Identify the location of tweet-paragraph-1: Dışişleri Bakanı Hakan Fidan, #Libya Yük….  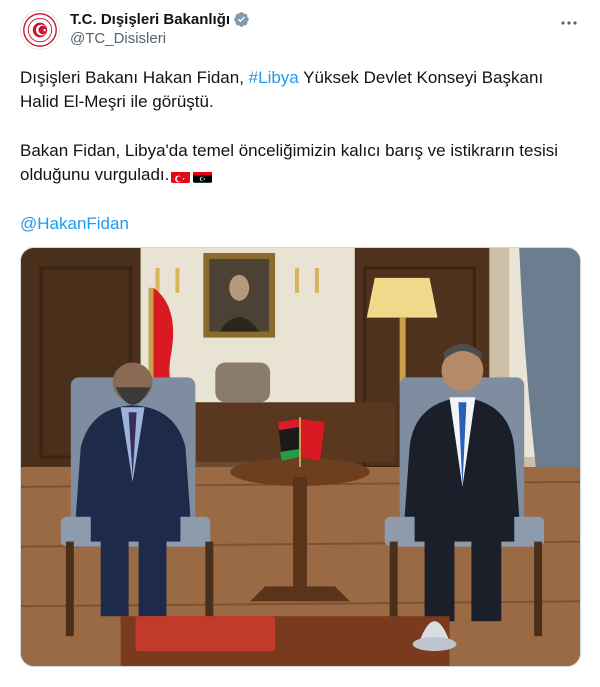
(300, 90).